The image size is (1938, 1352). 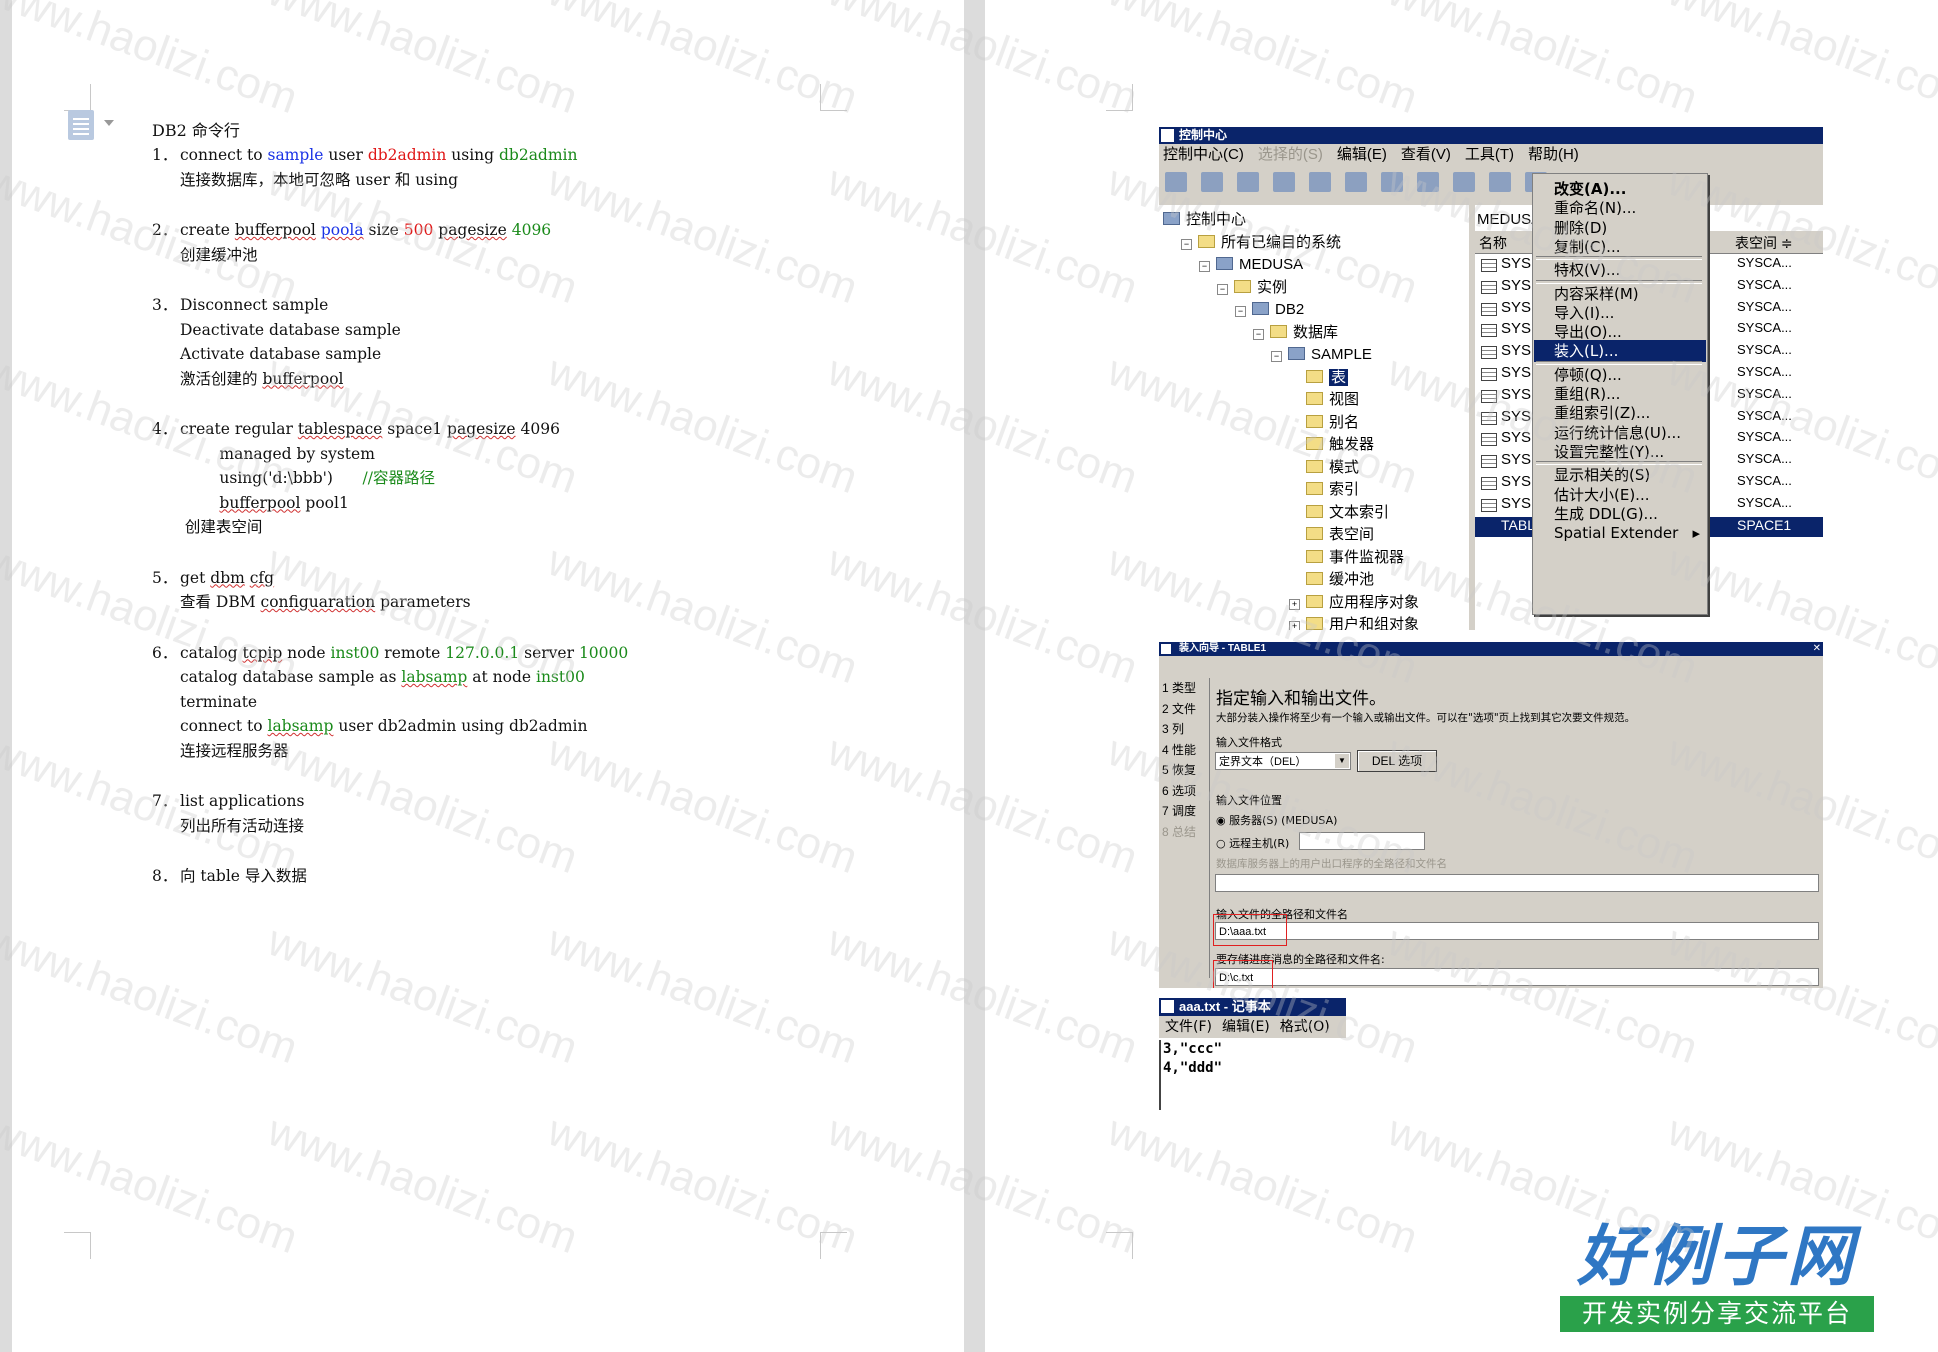 I want to click on chevron-down-icon: ▼, so click(x=1342, y=761).